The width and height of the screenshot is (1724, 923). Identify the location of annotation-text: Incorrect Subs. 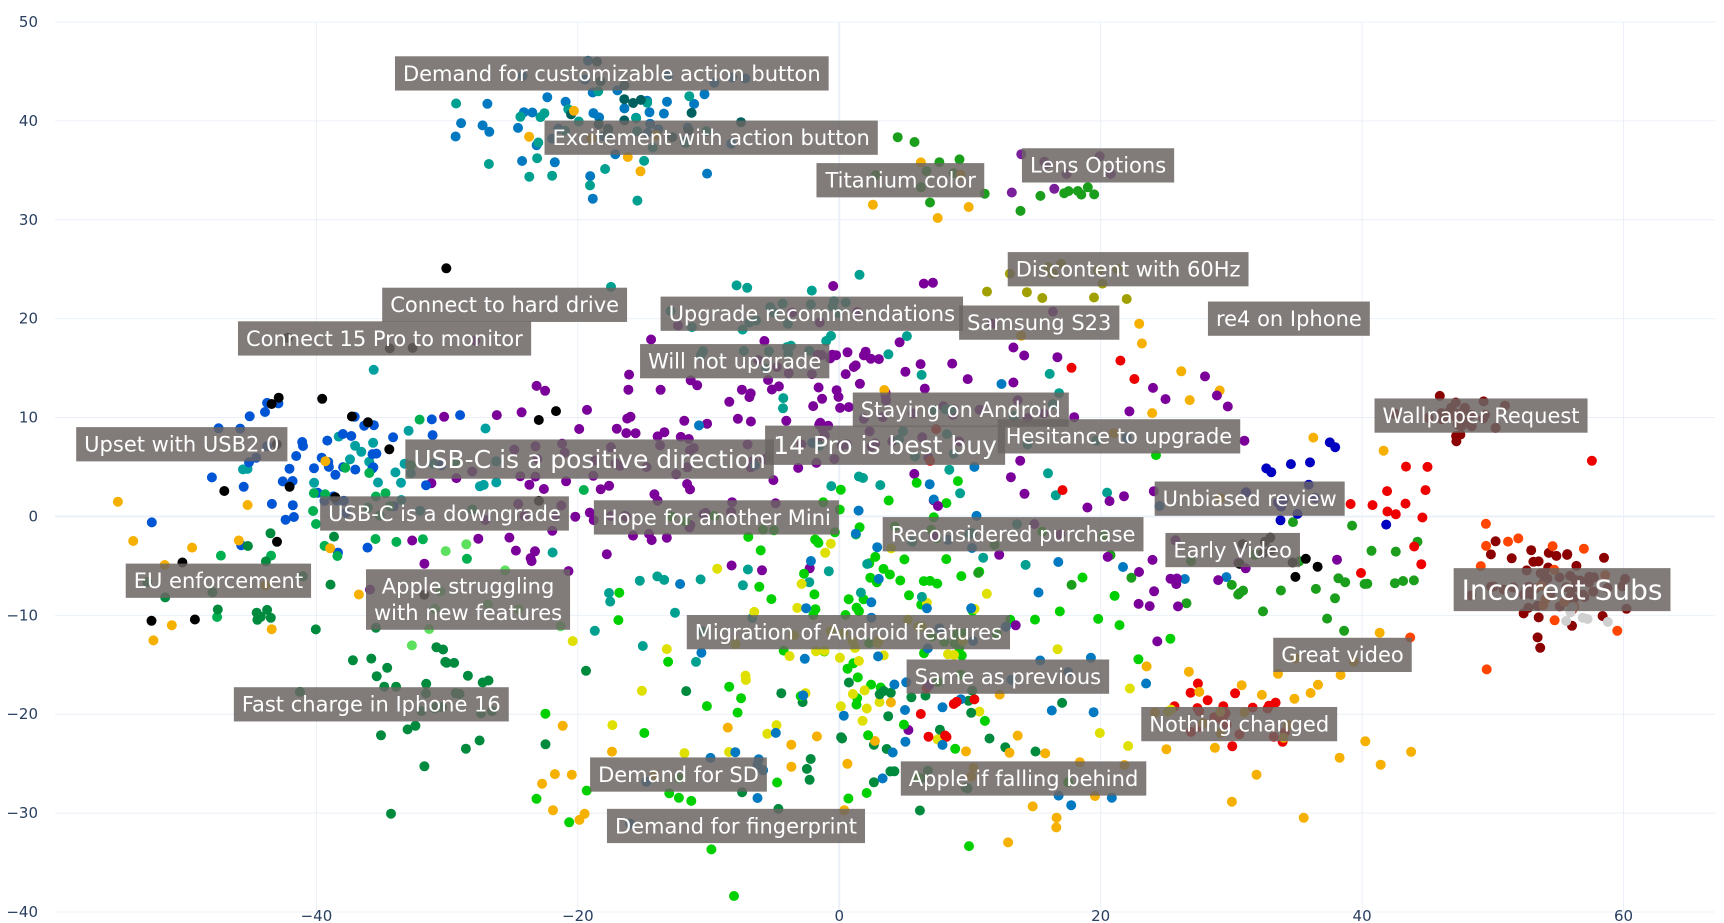
(1562, 589).